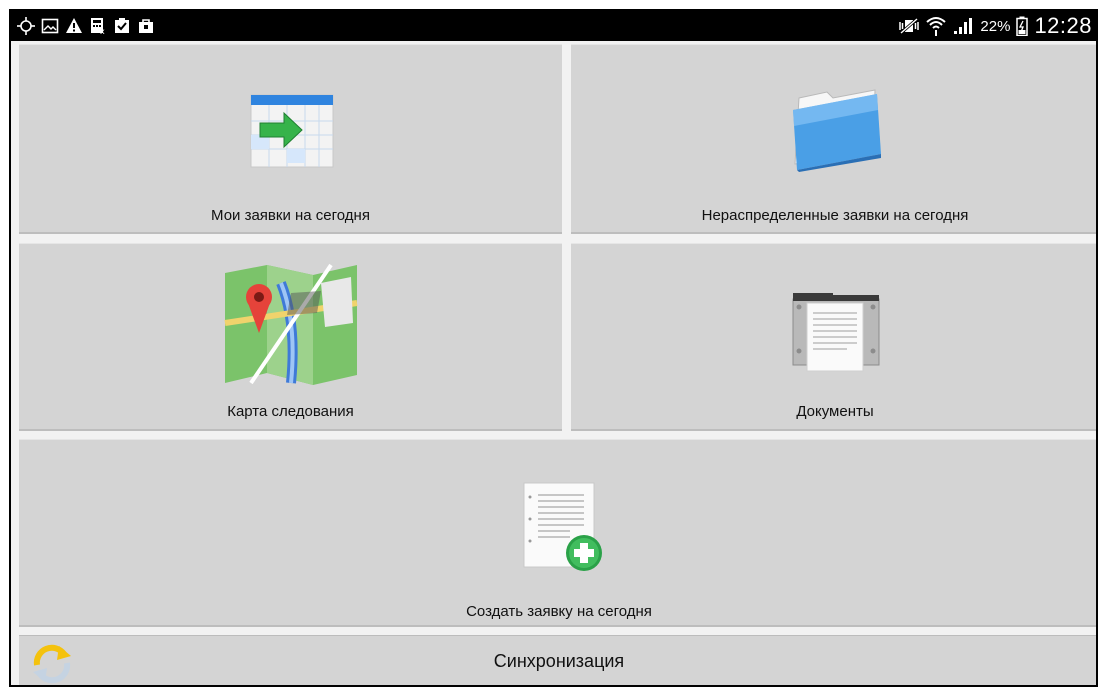 The height and width of the screenshot is (696, 1107). I want to click on status-right-icons: 22% 12:28, so click(995, 26).